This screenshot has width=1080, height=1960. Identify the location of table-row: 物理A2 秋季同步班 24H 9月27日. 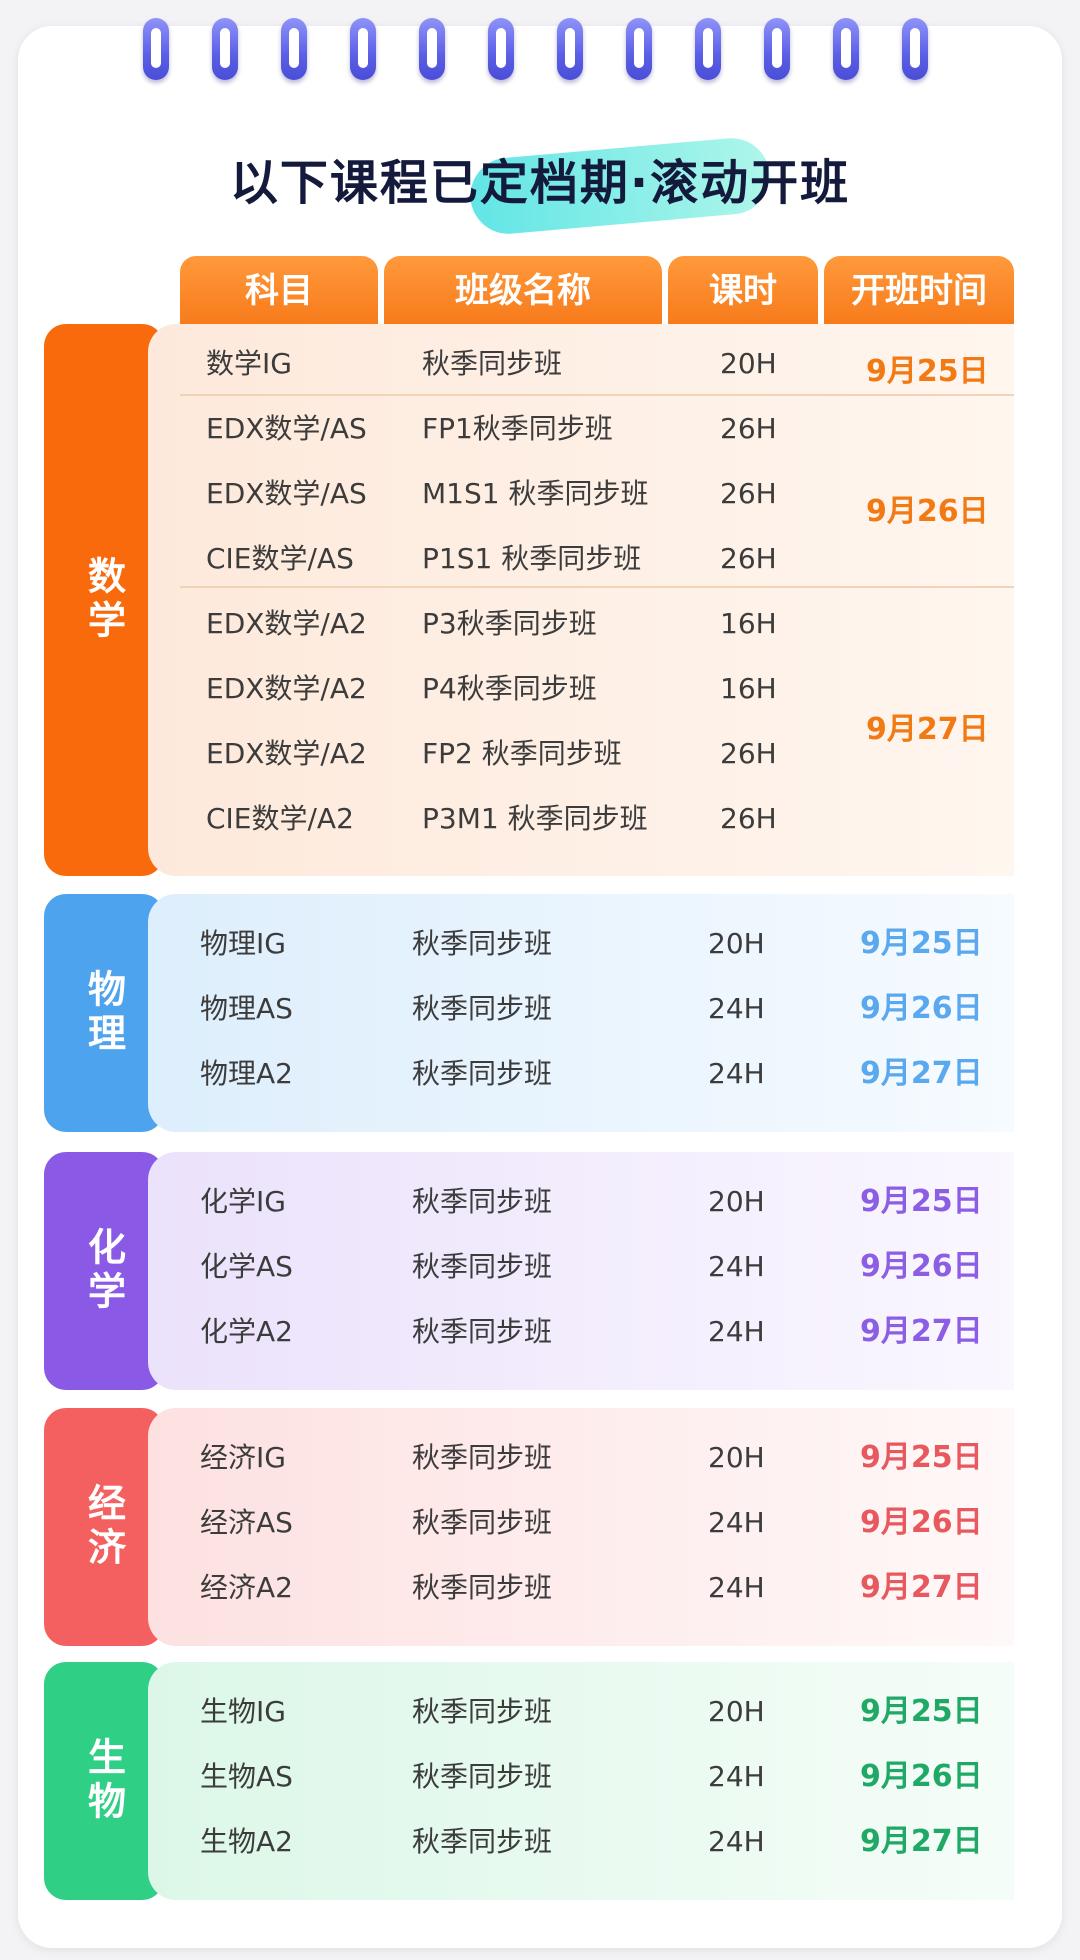
(591, 1073).